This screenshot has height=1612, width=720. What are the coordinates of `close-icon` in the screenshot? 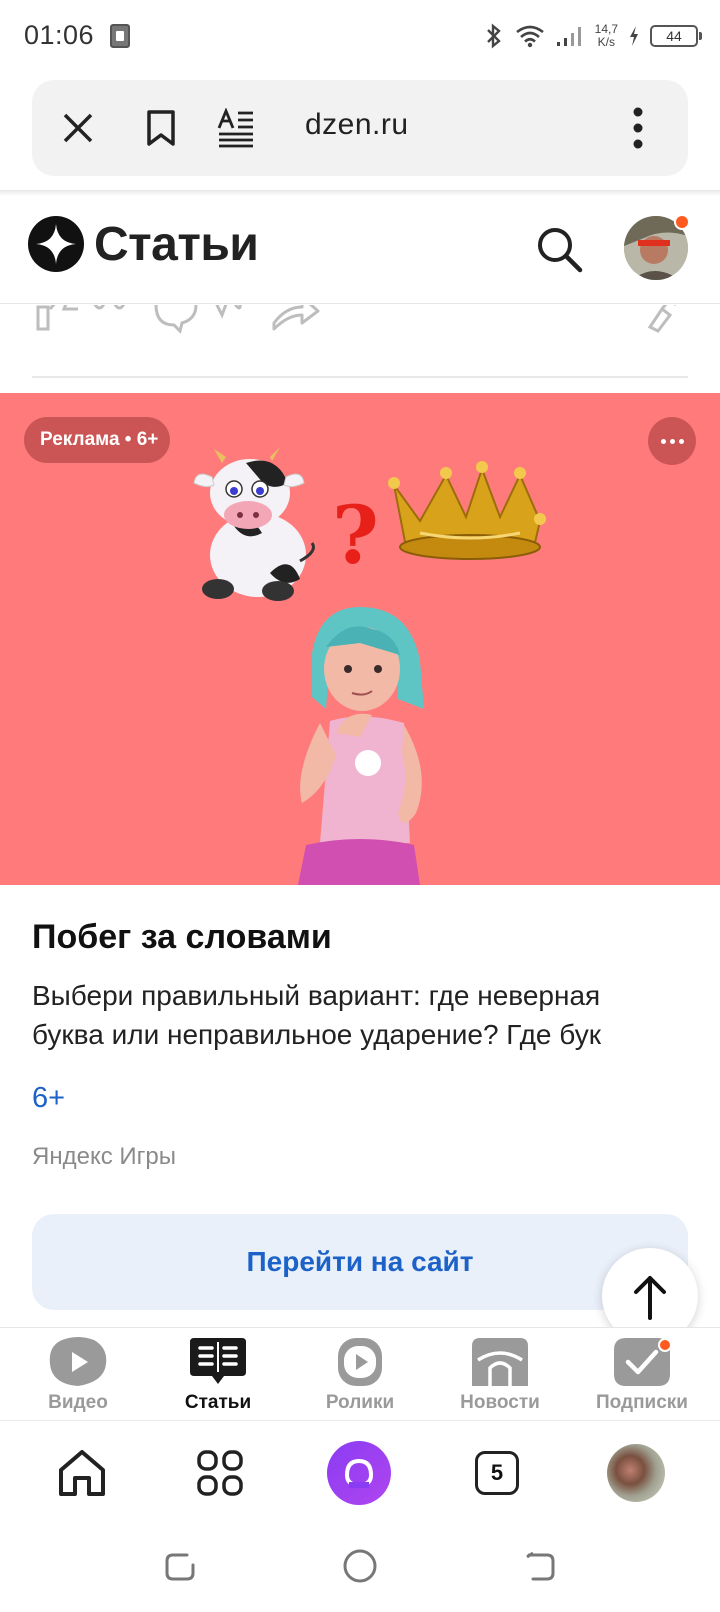 It's located at (78, 128).